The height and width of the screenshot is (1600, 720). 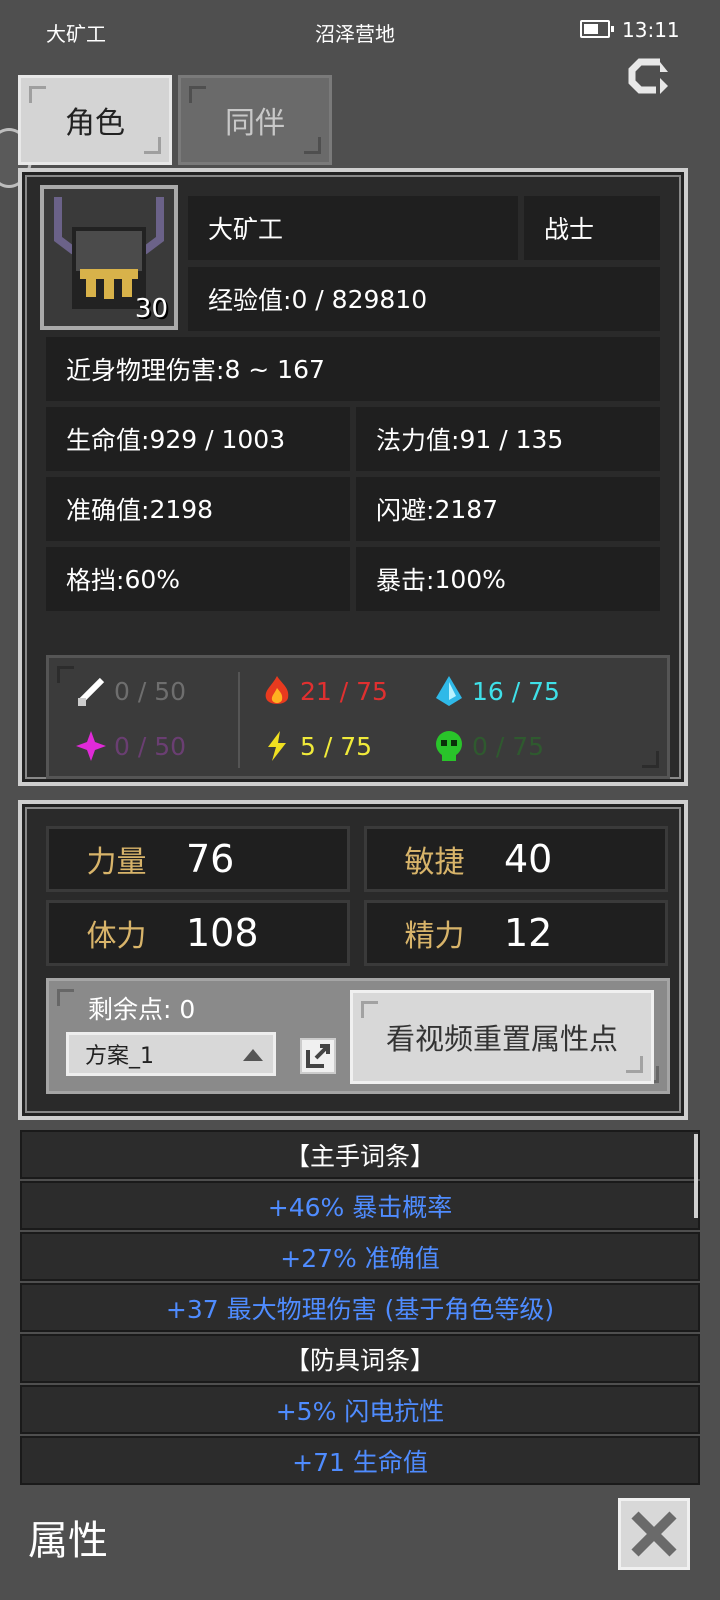 What do you see at coordinates (68, 1541) in the screenshot?
I see `page-title: 属性` at bounding box center [68, 1541].